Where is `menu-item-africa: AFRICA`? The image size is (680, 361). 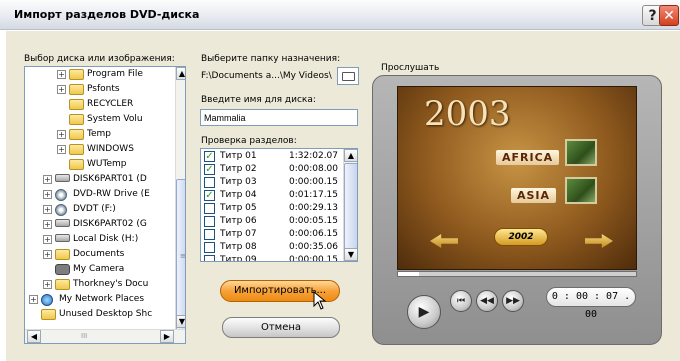
menu-item-africa: AFRICA is located at coordinates (528, 157).